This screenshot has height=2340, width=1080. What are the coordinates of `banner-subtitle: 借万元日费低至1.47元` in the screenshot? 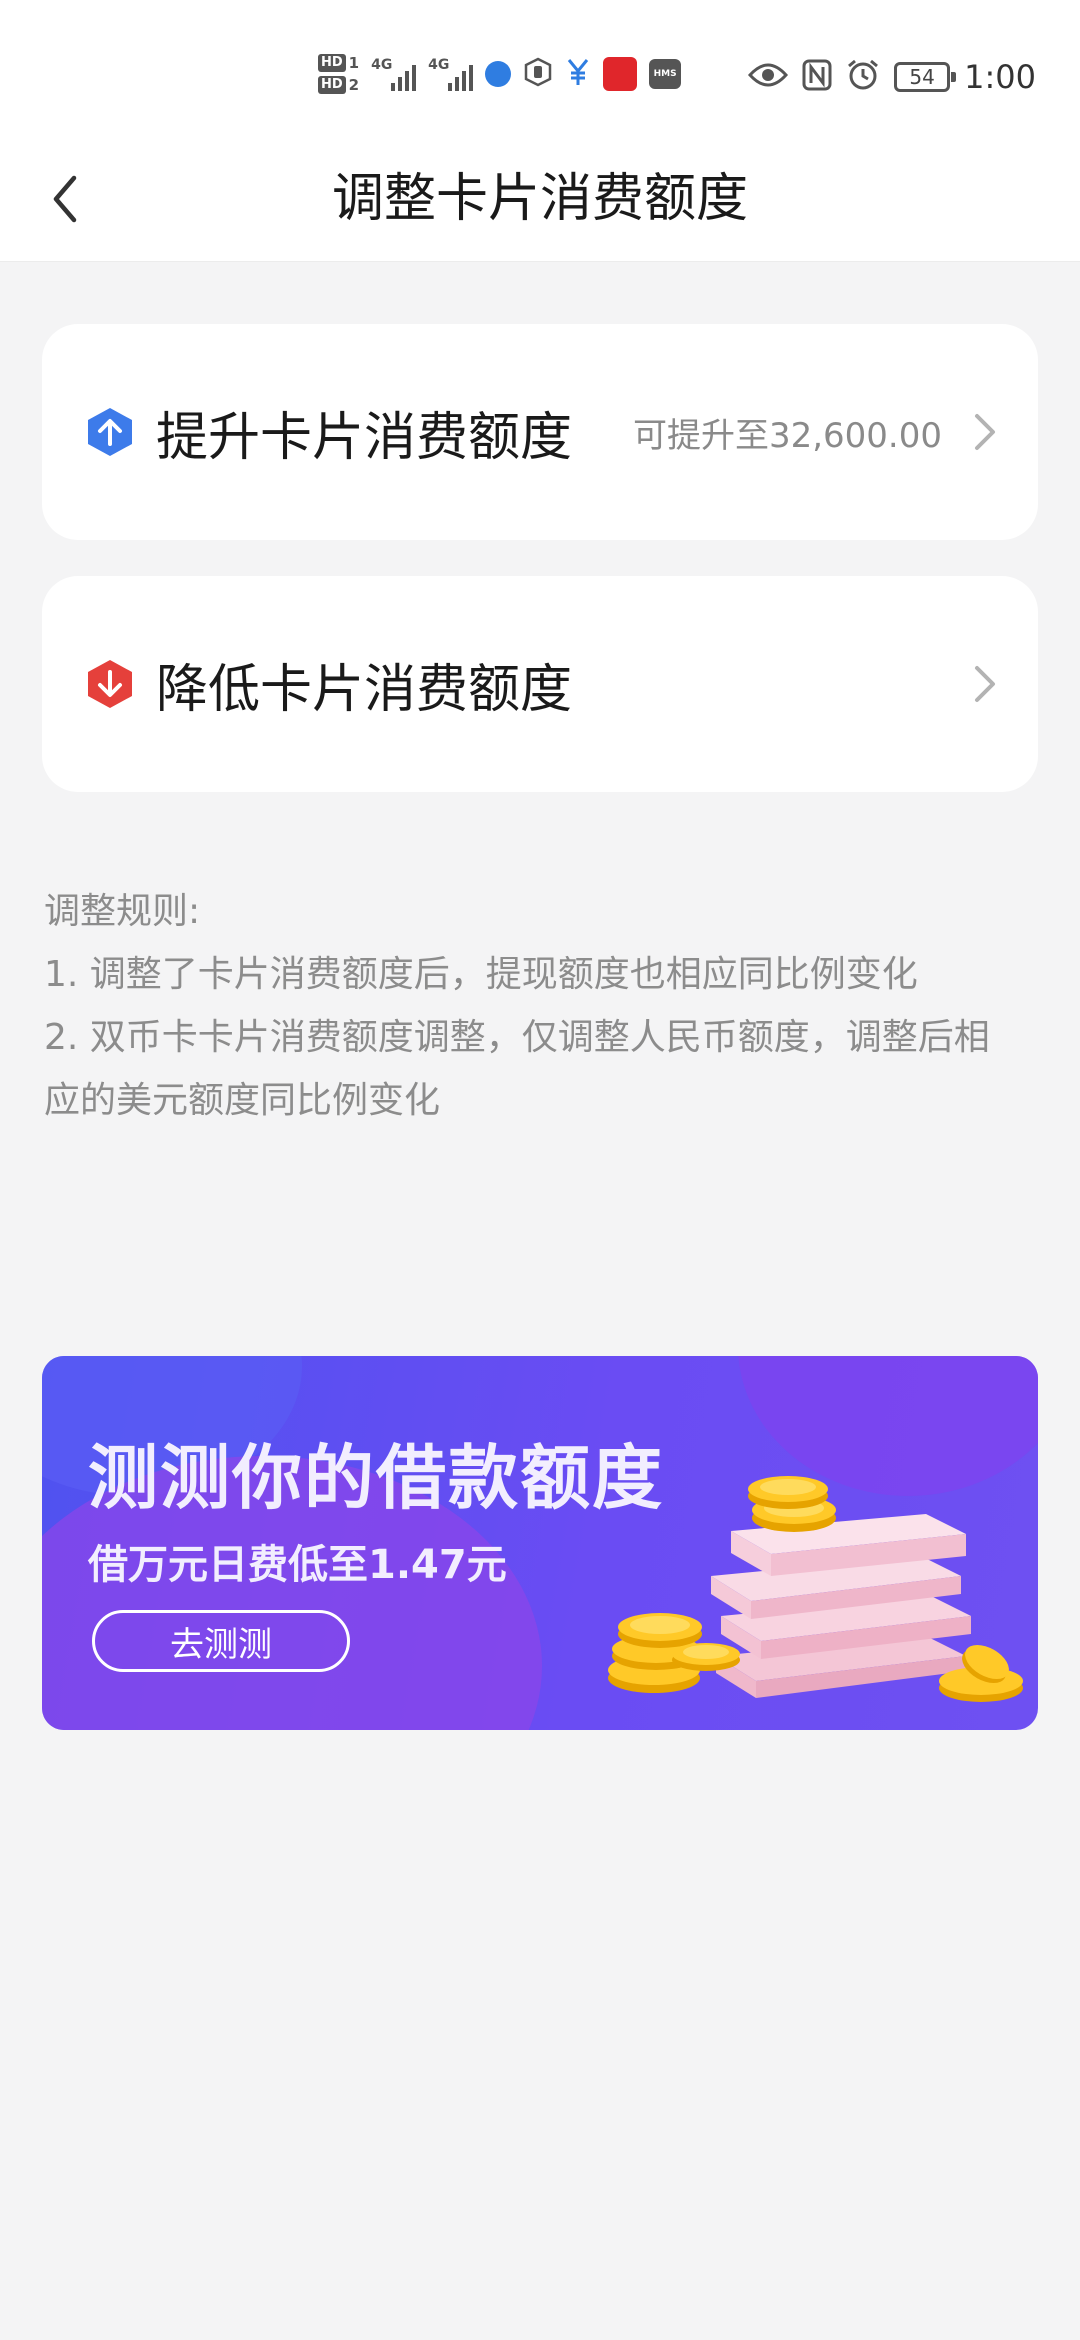 It's located at (297, 1565).